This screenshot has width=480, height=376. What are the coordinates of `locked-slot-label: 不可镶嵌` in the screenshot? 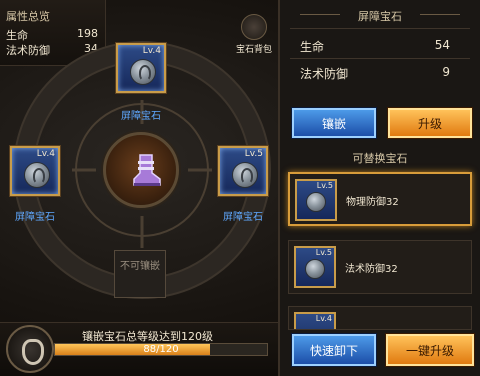 It's located at (140, 266).